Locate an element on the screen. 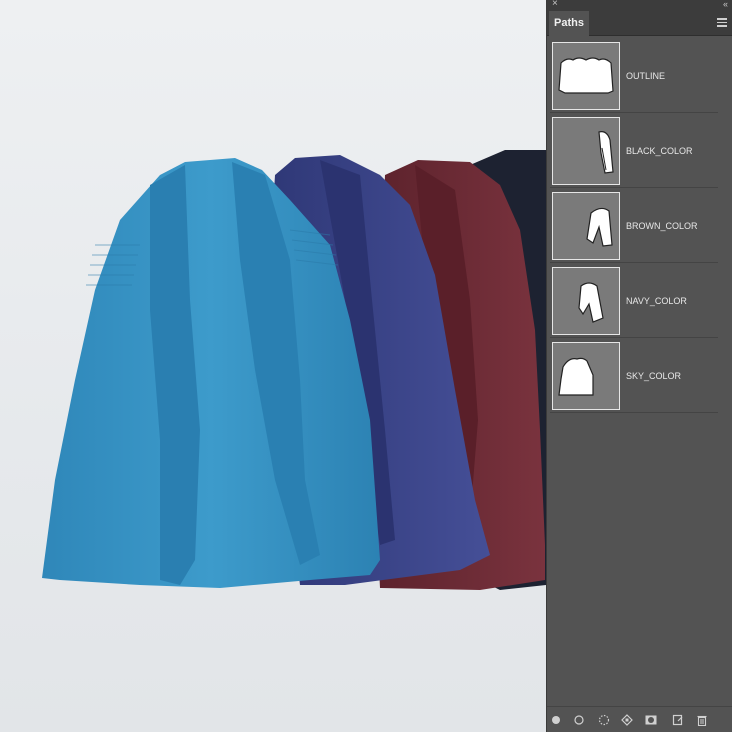  path-name: SKY_COLOR is located at coordinates (654, 376).